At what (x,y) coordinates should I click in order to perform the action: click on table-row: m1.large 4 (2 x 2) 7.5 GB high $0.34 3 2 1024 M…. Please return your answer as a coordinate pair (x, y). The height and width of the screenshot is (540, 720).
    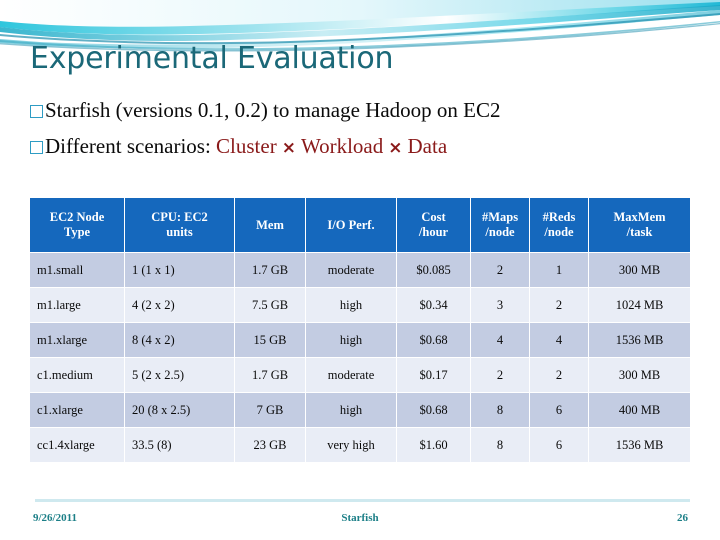
    Looking at the image, I should click on (360, 305).